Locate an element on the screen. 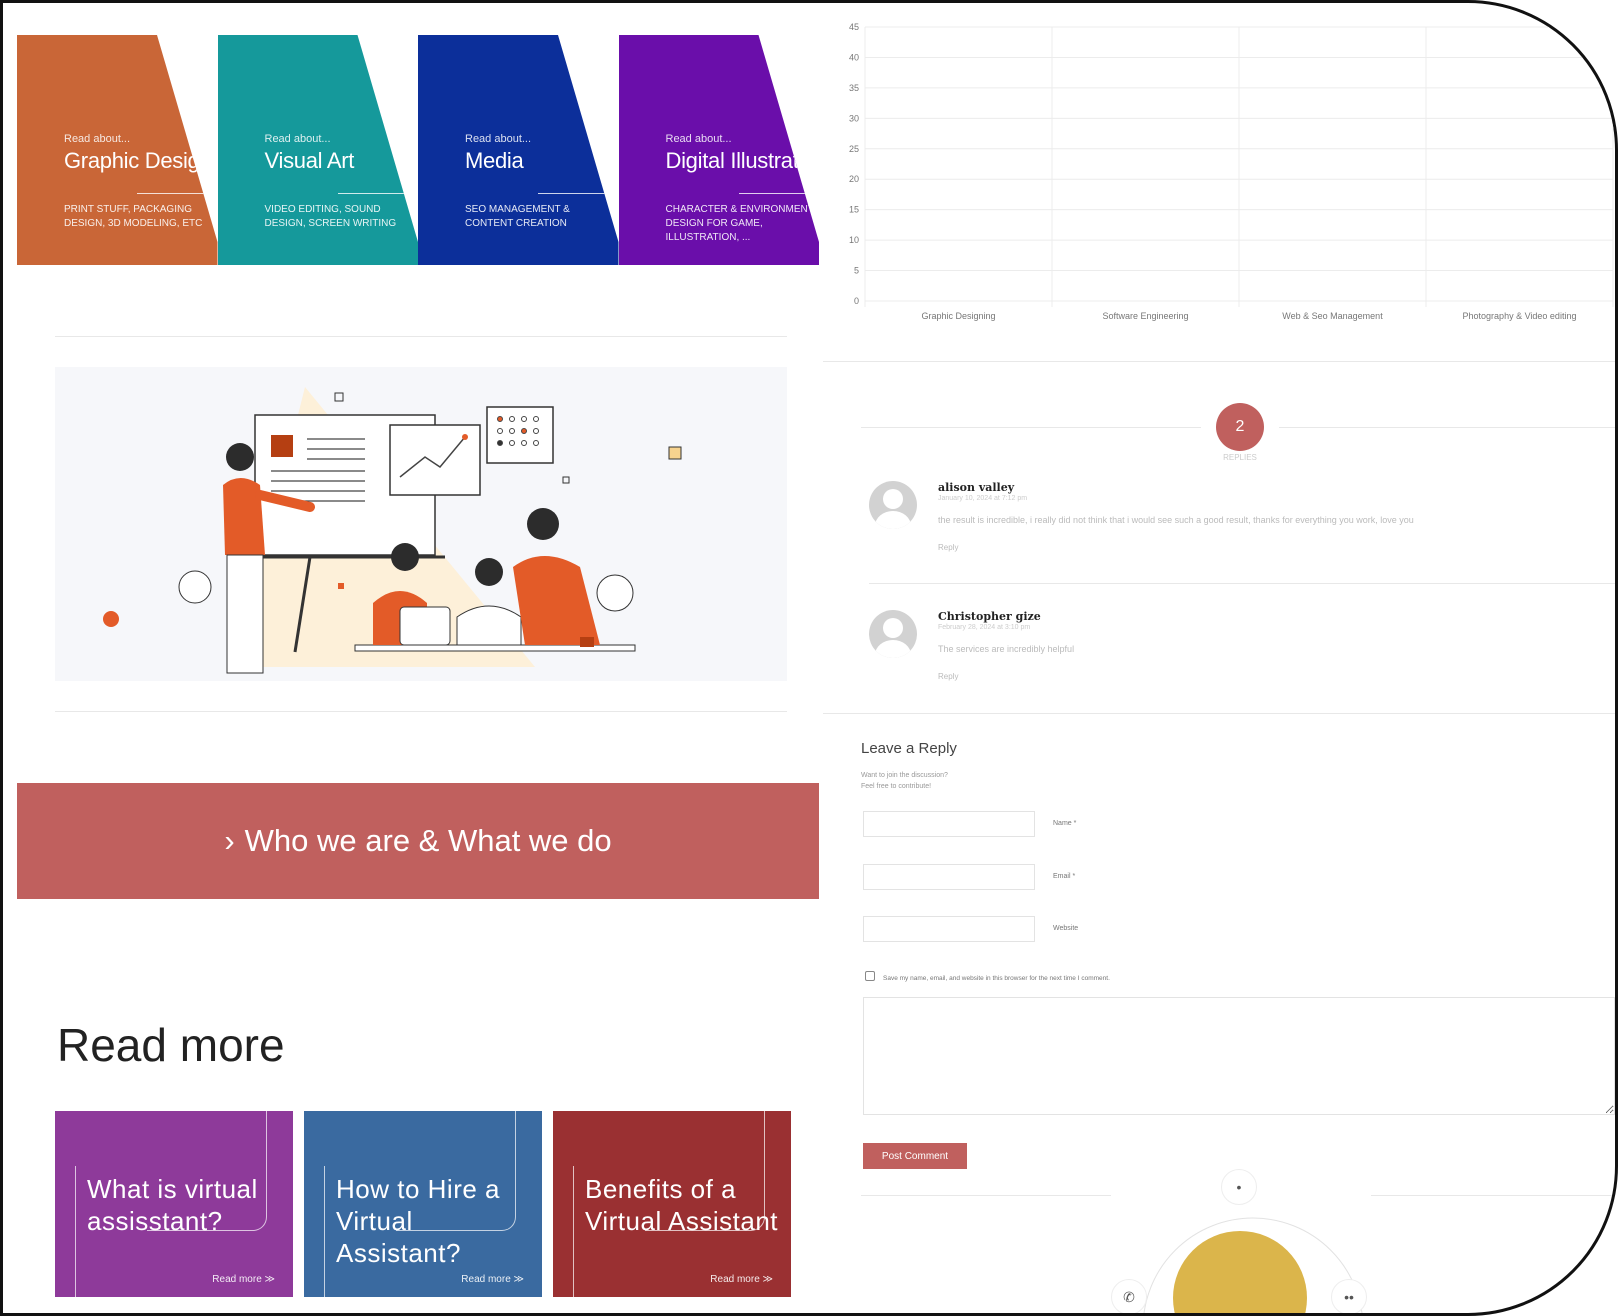 The width and height of the screenshot is (1618, 1316). email-field is located at coordinates (949, 877).